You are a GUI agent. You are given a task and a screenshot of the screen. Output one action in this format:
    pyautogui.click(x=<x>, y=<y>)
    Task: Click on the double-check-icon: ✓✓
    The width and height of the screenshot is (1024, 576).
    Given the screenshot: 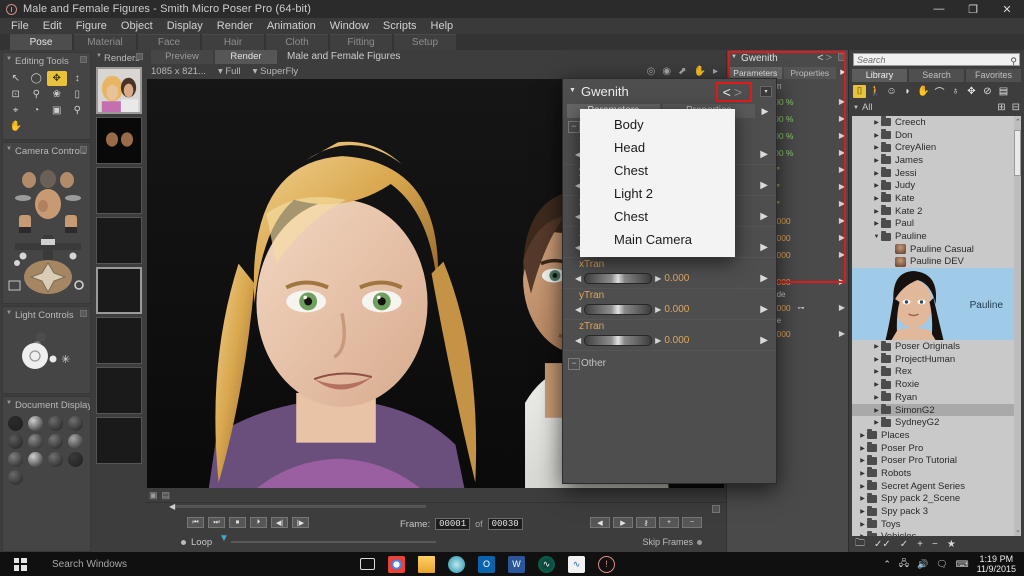 What is the action you would take?
    pyautogui.click(x=882, y=544)
    